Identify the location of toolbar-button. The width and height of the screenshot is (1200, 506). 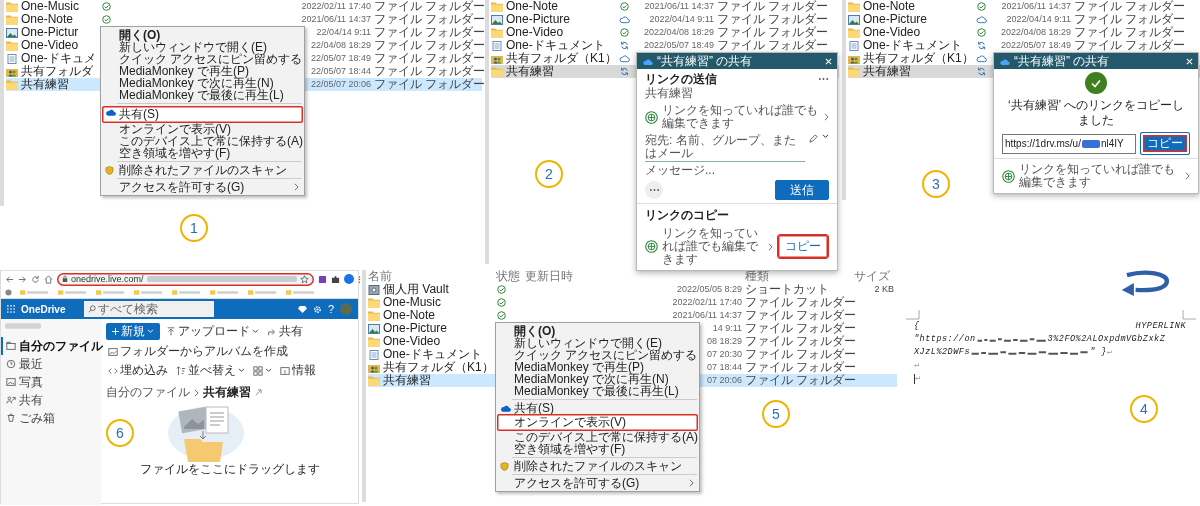
(262, 370).